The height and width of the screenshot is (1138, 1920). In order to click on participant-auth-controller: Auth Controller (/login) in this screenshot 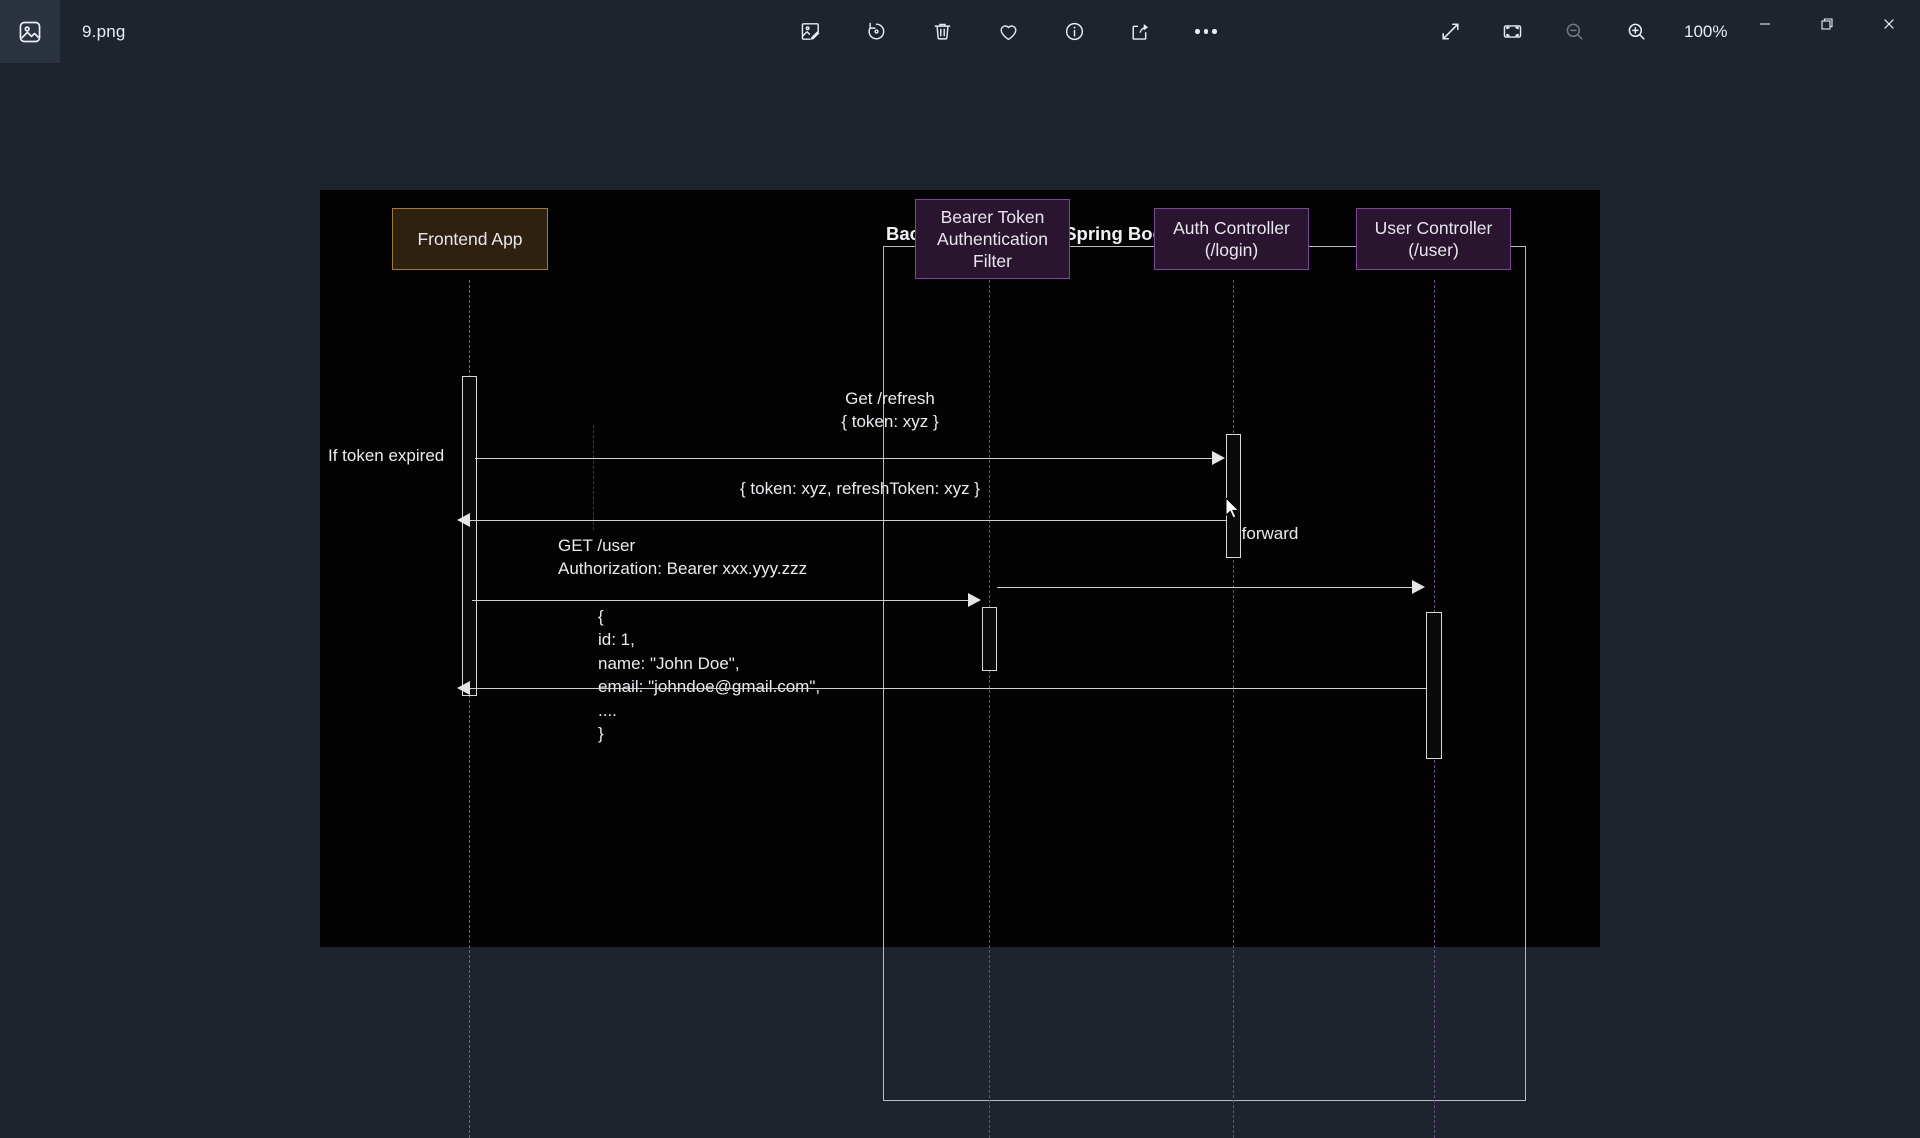, I will do `click(1231, 239)`.